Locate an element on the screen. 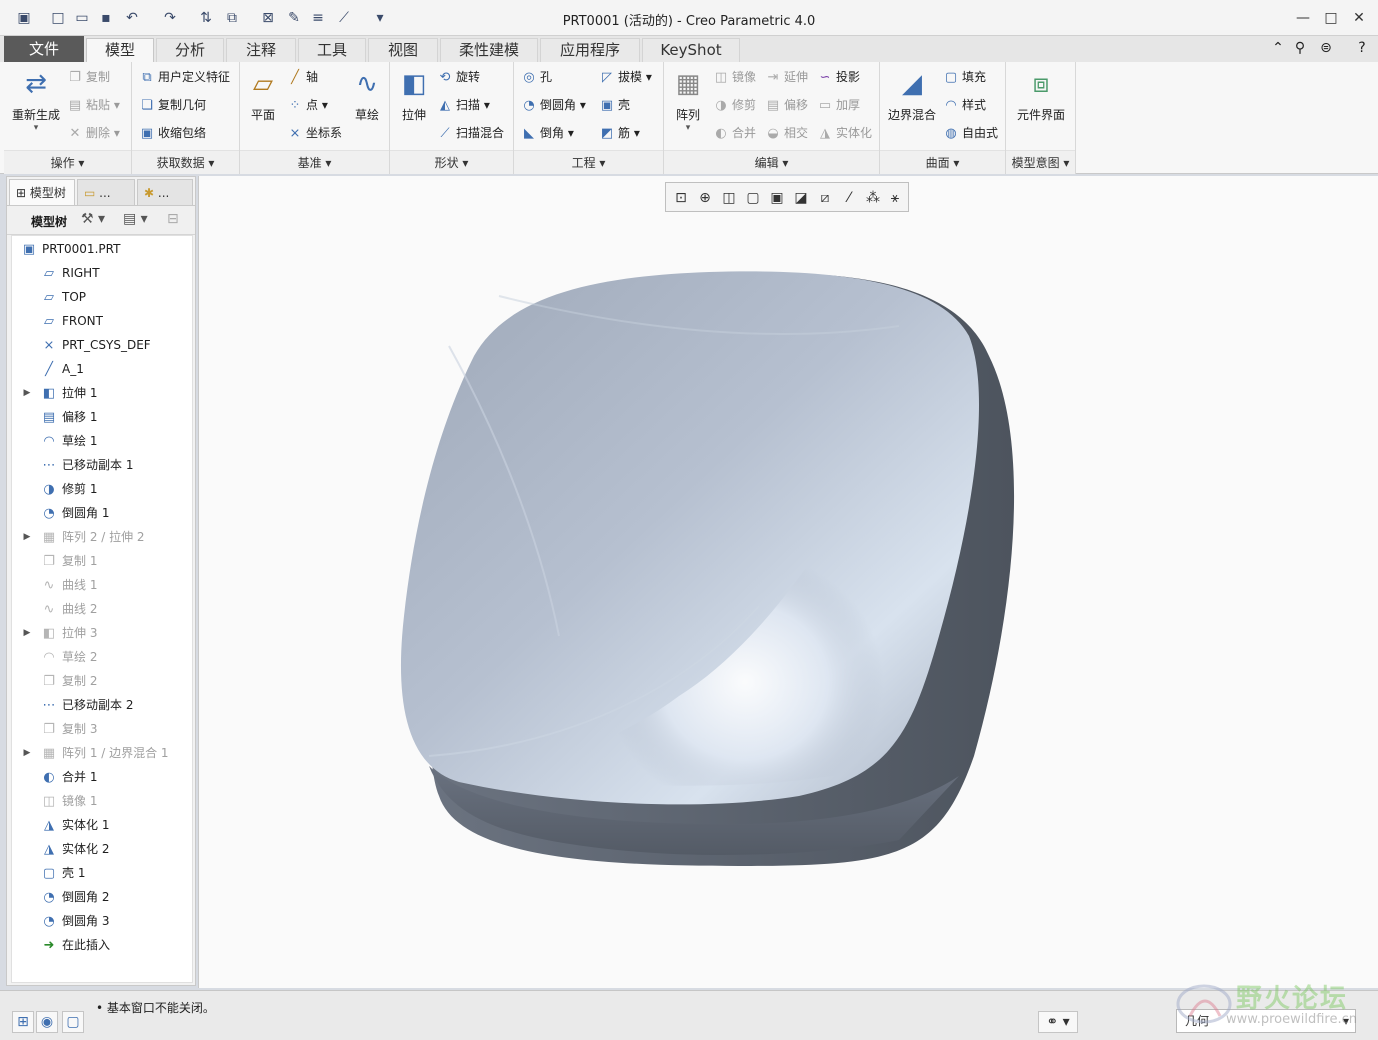 The height and width of the screenshot is (1040, 1378). intersect-button: ◒ 相交 is located at coordinates (786, 133).